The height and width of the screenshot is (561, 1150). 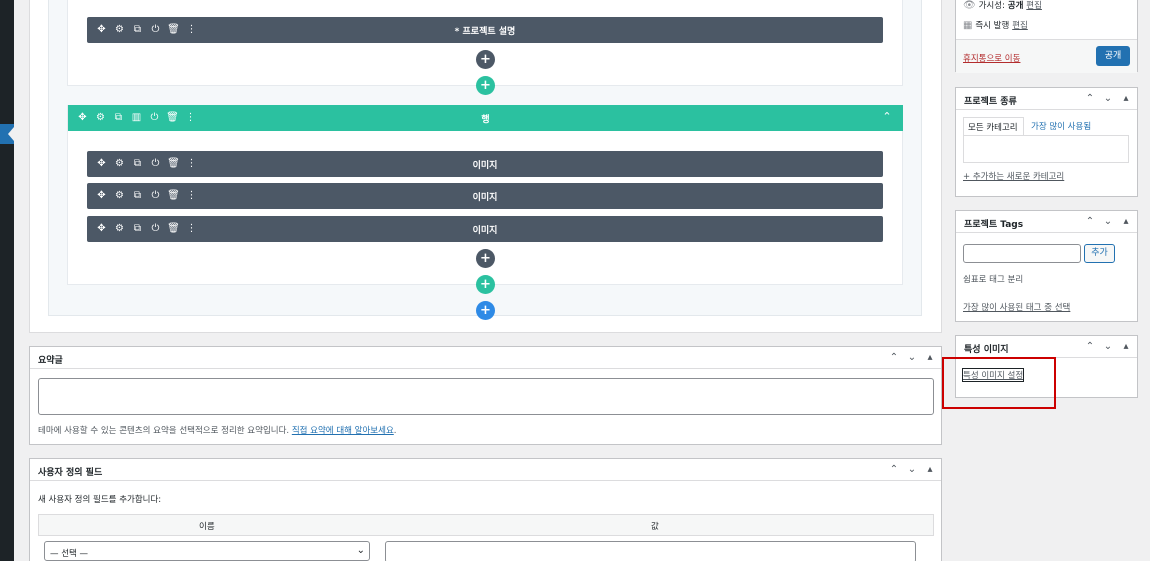 What do you see at coordinates (650, 551) in the screenshot?
I see `custom-field-value-textarea` at bounding box center [650, 551].